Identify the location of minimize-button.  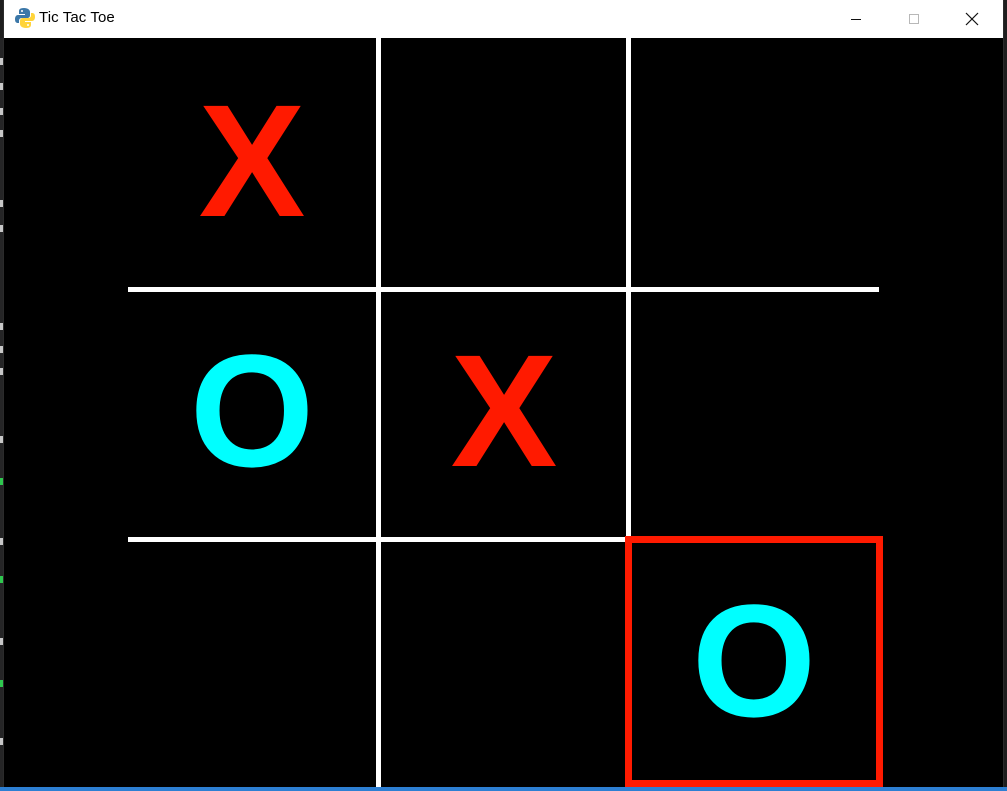
(856, 19).